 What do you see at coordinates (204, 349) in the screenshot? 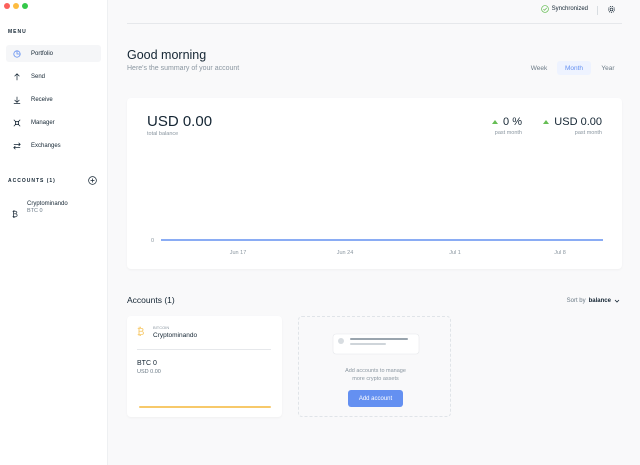
I see `account-card-divider` at bounding box center [204, 349].